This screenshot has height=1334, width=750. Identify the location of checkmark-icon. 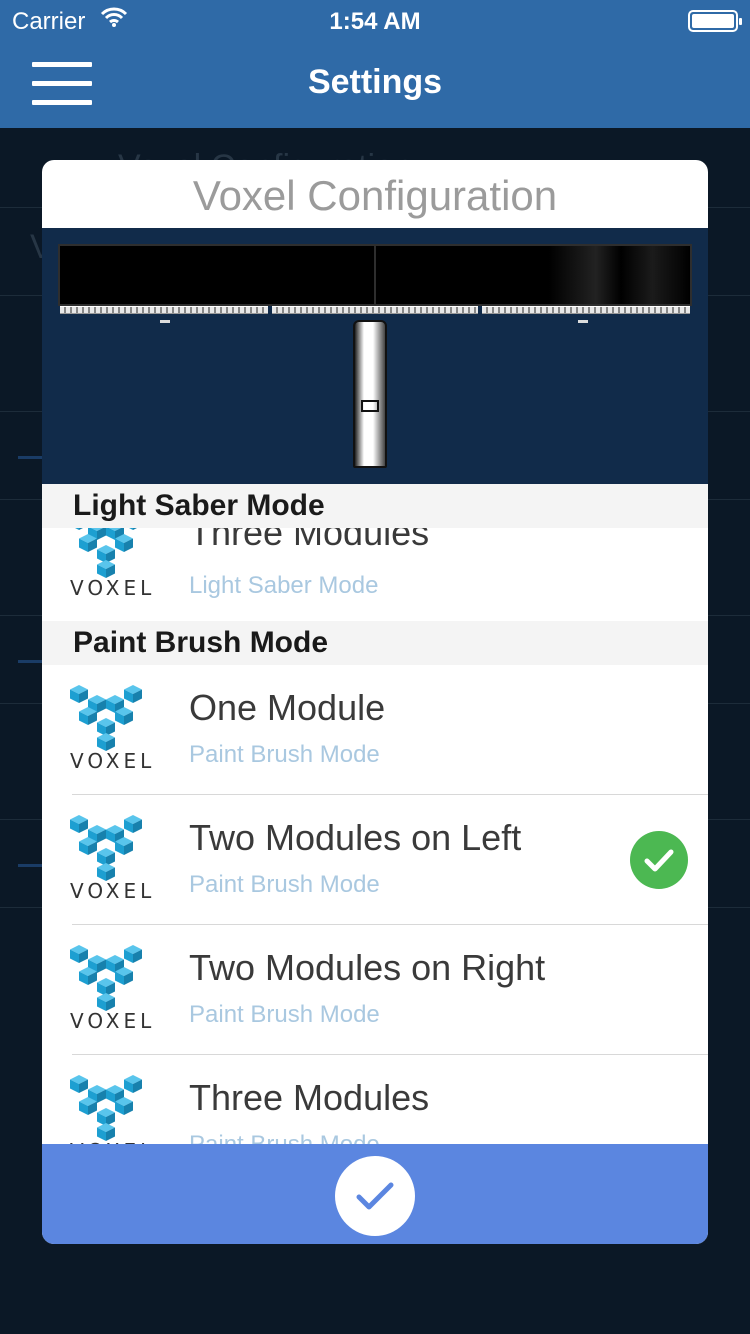
(375, 1196).